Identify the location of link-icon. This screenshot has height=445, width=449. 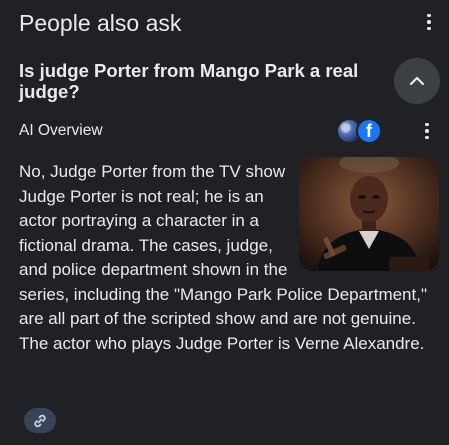
(40, 420).